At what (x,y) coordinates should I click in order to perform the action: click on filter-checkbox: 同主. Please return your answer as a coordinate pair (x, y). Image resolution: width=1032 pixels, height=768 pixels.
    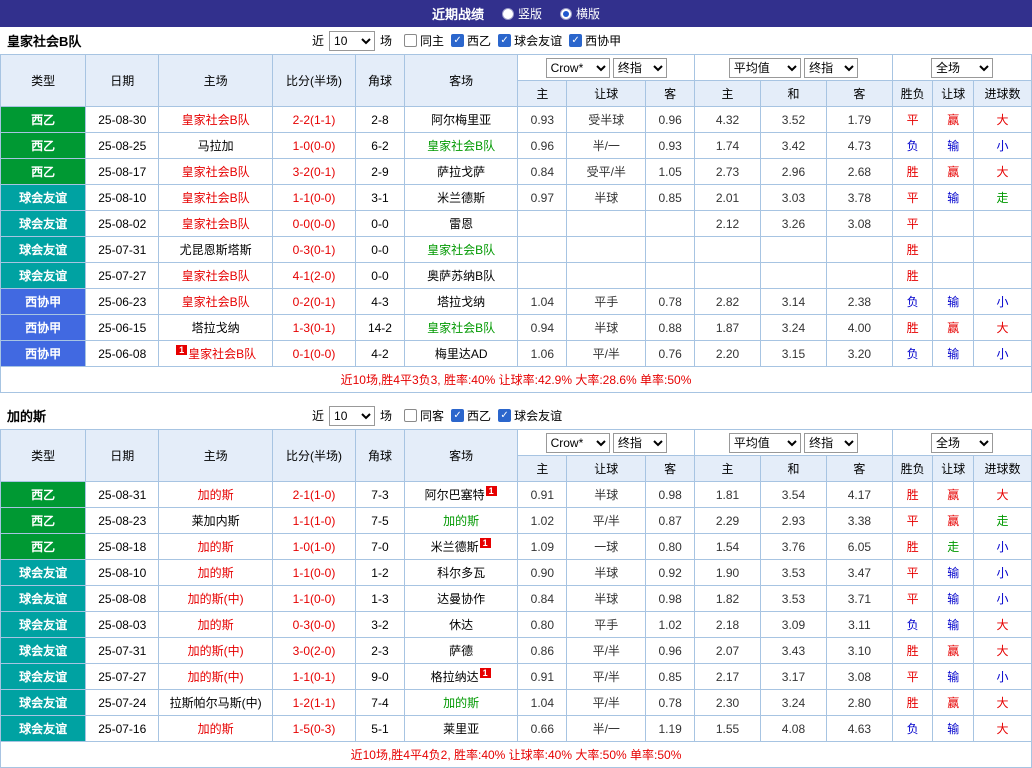
    Looking at the image, I should click on (424, 40).